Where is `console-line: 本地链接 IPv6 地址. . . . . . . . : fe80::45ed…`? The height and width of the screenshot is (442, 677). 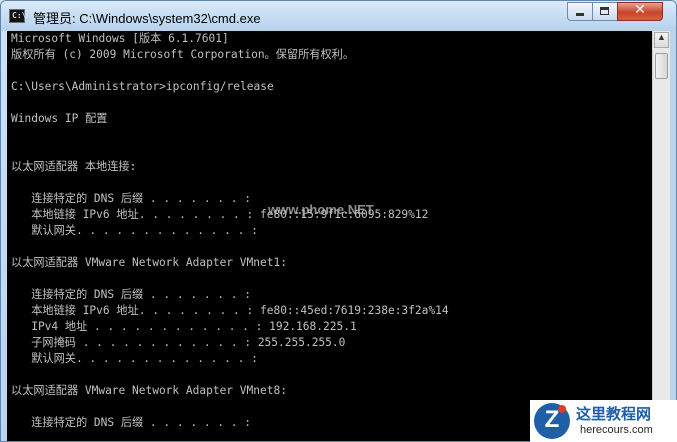 console-line: 本地链接 IPv6 地址. . . . . . . . : fe80::45ed… is located at coordinates (230, 310).